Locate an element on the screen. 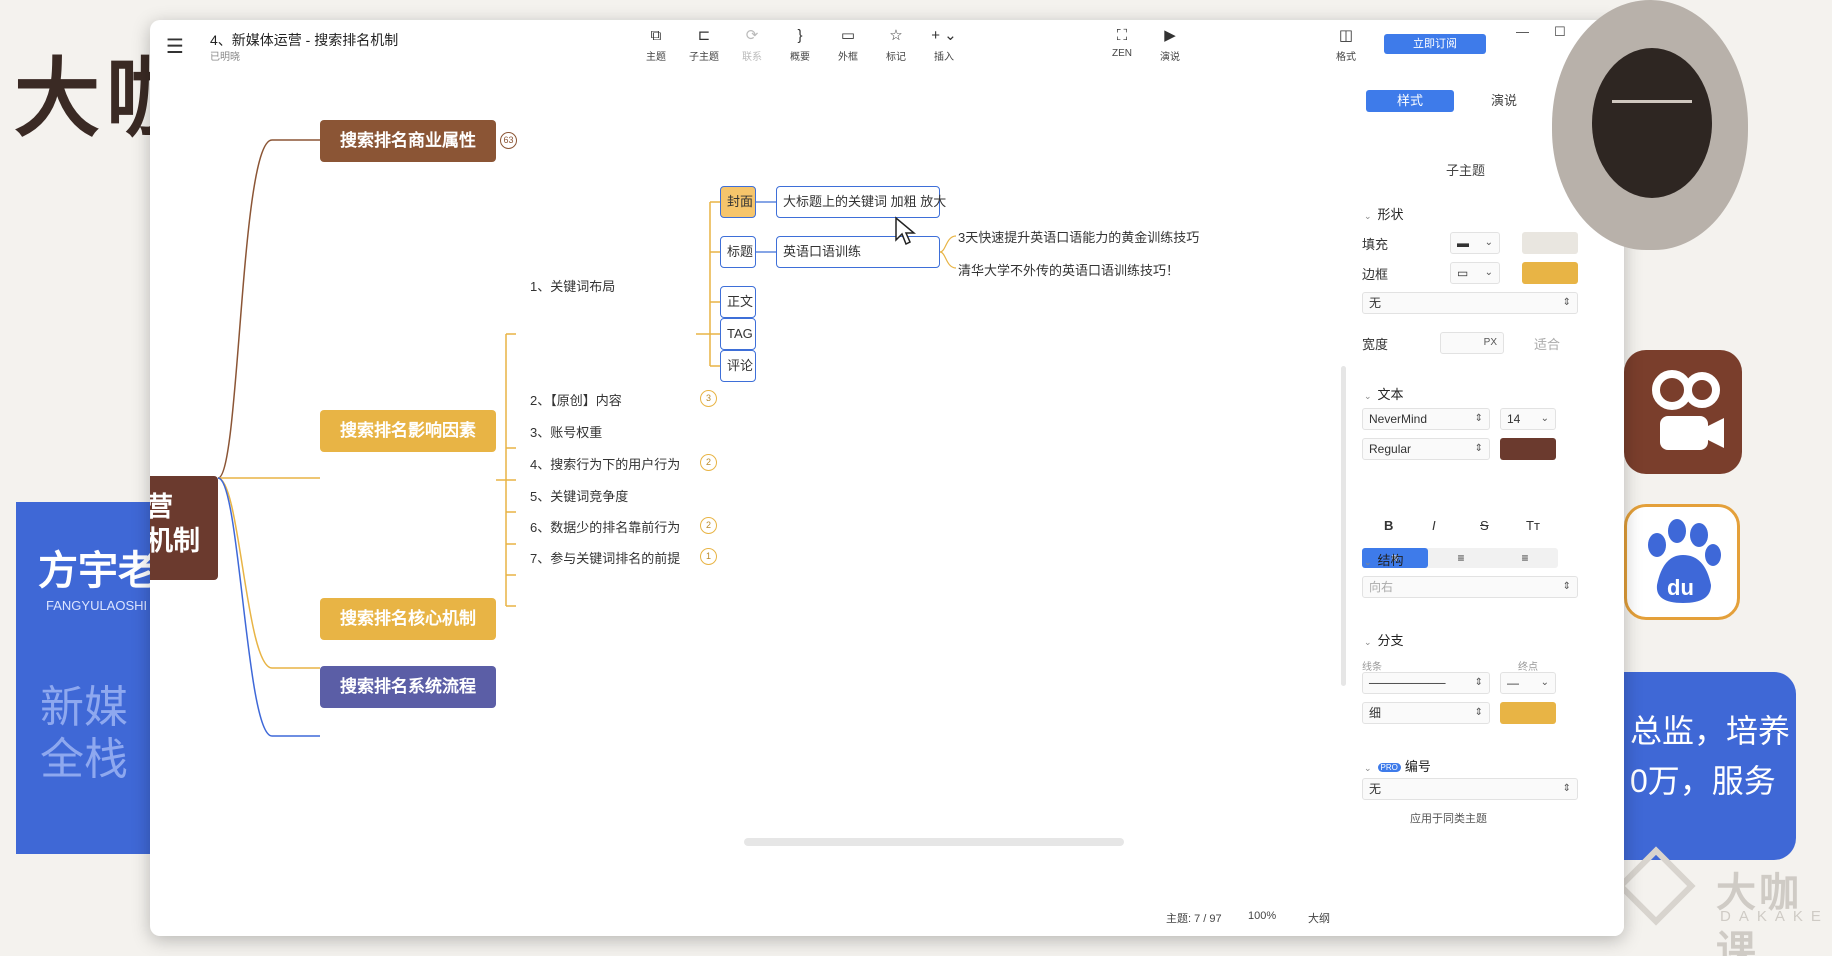 The height and width of the screenshot is (956, 1832). main-topic-factors: 搜索排名影响因素 is located at coordinates (408, 431).